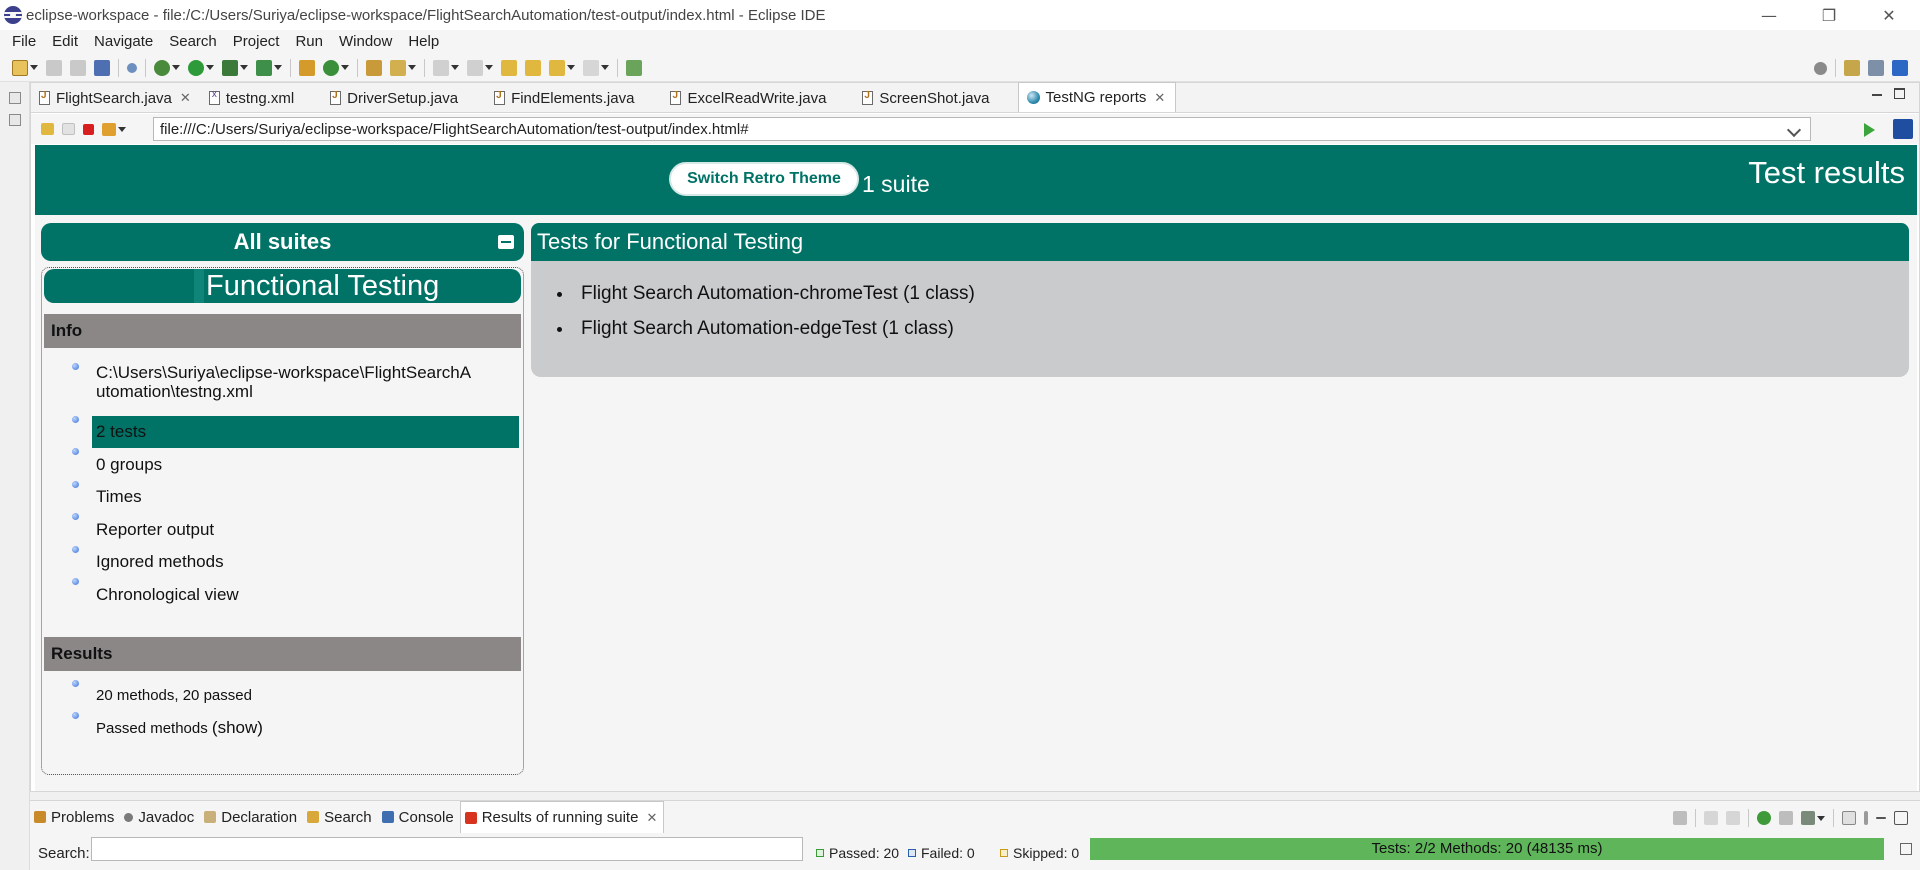 The width and height of the screenshot is (1920, 870). What do you see at coordinates (441, 67) in the screenshot?
I see `next-annotation-icon` at bounding box center [441, 67].